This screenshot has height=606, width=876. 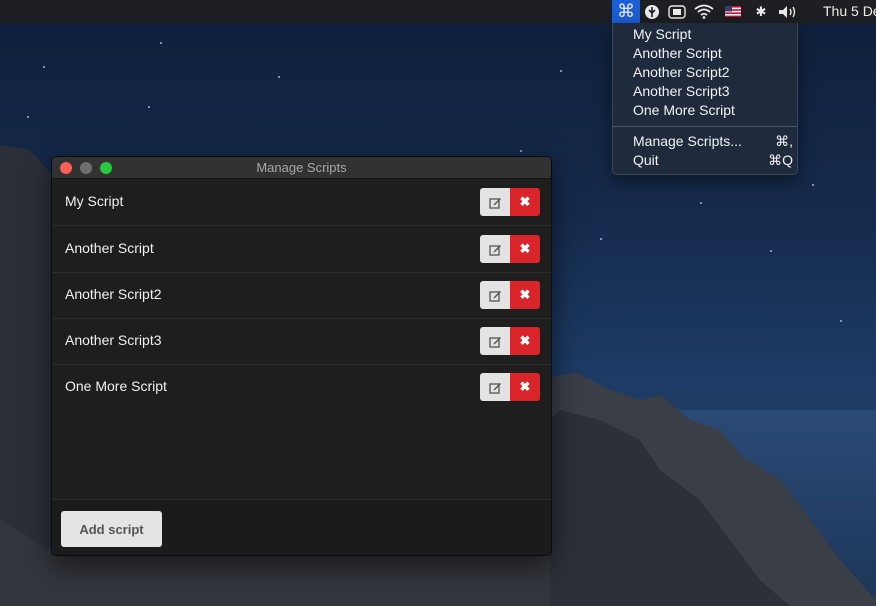 I want to click on leaf-icon, so click(x=652, y=11).